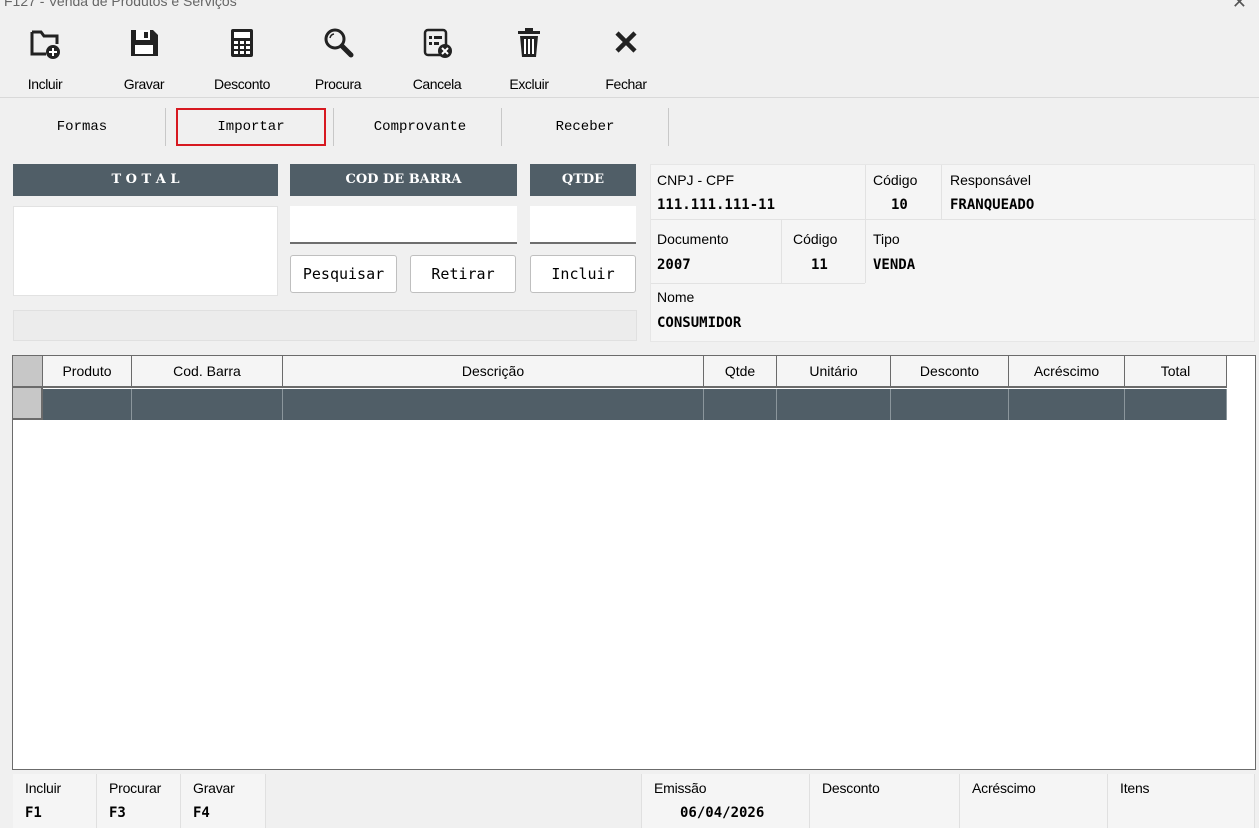  Describe the element at coordinates (716, 205) in the screenshot. I see `cnpj-value: 111.111.111-11` at that location.